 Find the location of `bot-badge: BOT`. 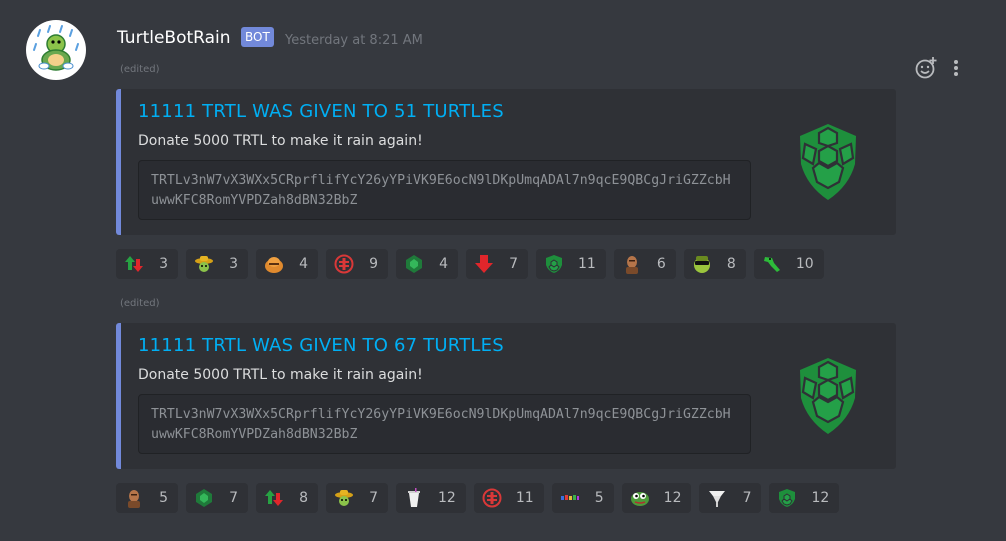

bot-badge: BOT is located at coordinates (257, 37).